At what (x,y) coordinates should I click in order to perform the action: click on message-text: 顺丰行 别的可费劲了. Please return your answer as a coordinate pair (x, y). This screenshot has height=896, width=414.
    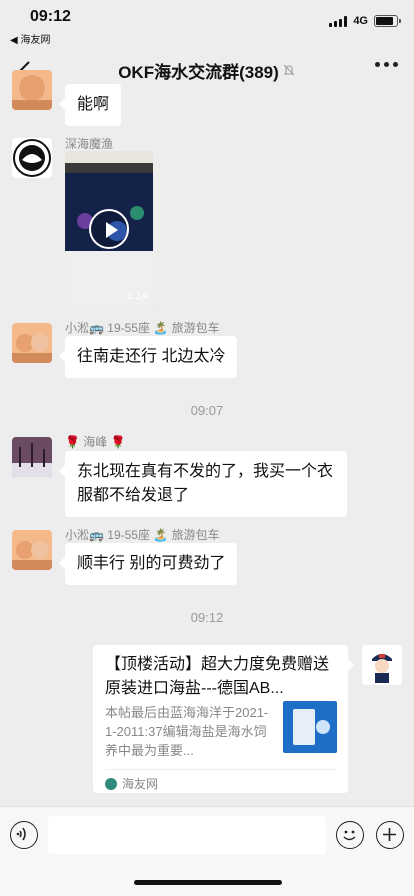
    Looking at the image, I should click on (151, 563).